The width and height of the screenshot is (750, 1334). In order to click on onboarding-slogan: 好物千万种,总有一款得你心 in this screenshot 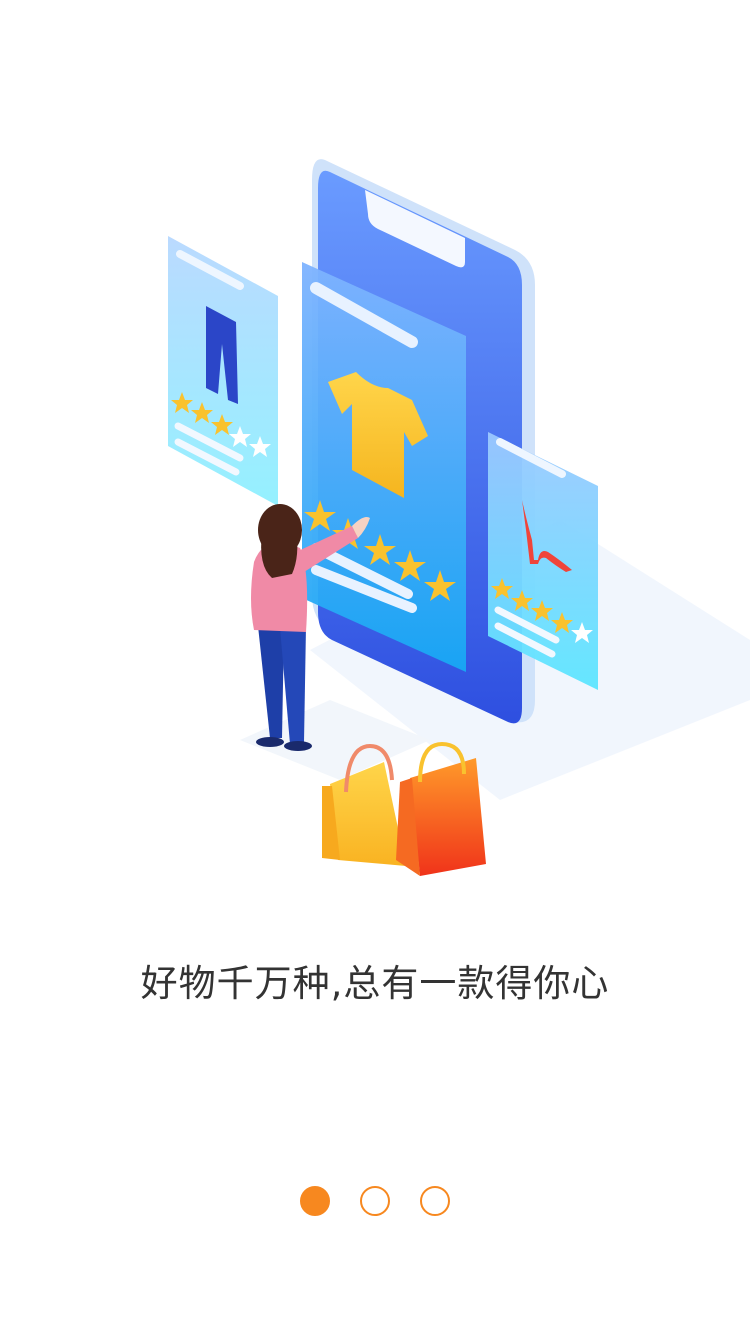, I will do `click(375, 983)`.